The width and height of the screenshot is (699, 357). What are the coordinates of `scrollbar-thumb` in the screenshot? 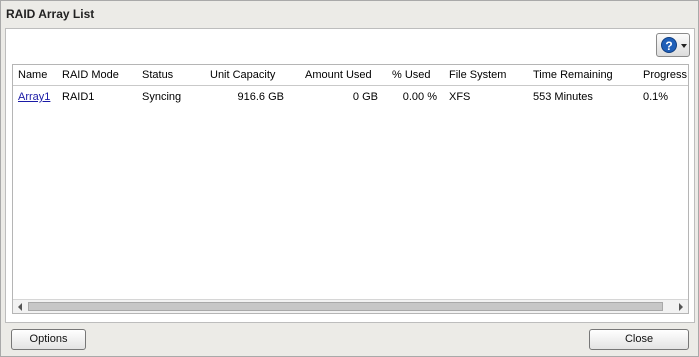 It's located at (345, 306).